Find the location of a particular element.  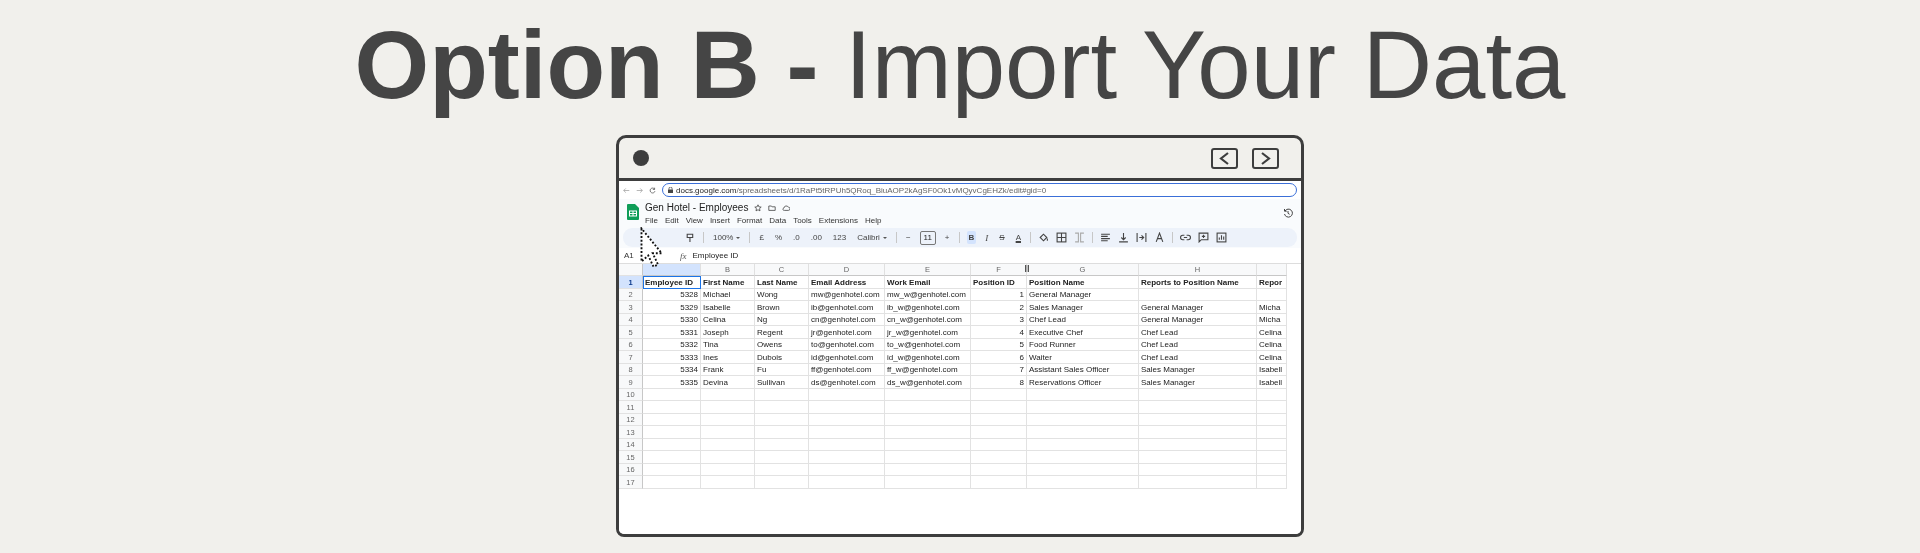

table-cell: 5328 is located at coordinates (672, 295).